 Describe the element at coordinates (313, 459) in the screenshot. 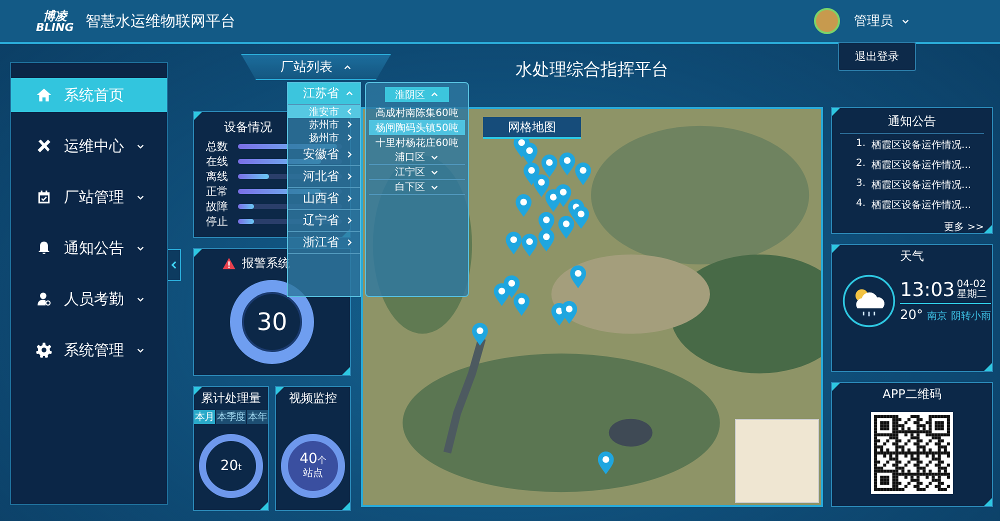

I see `video-count: 40个` at that location.